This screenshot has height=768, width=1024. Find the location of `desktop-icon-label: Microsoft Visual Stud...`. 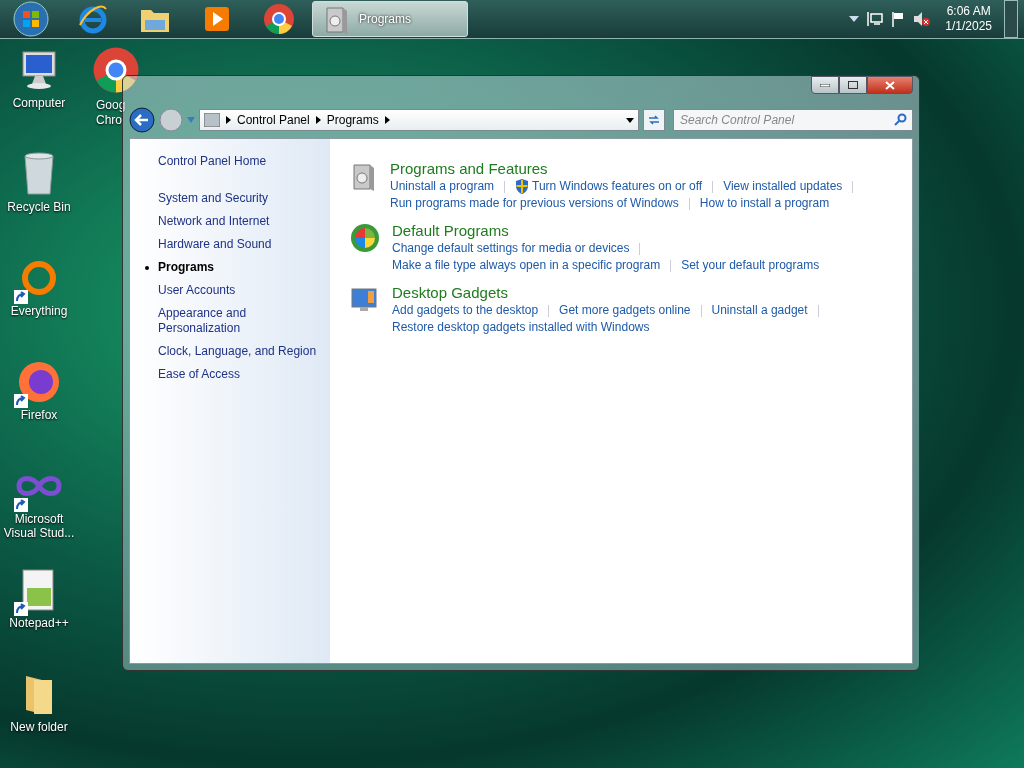

desktop-icon-label: Microsoft Visual Stud... is located at coordinates (39, 526).